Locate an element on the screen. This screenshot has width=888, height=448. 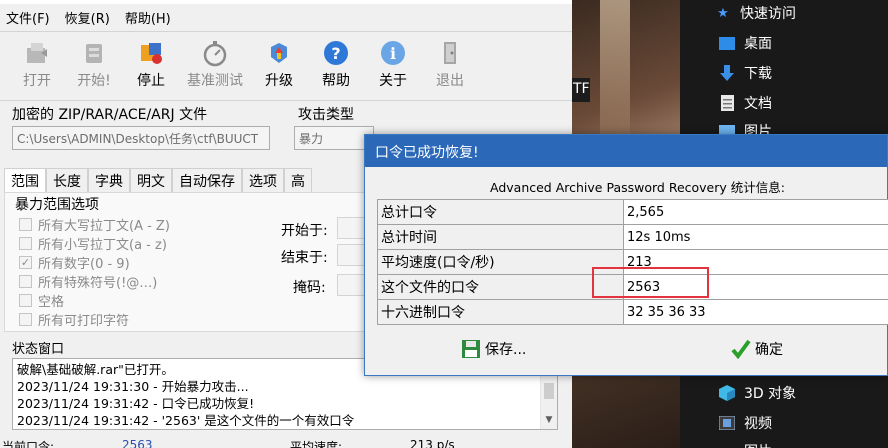
stop-button: 停止 is located at coordinates (151, 67).